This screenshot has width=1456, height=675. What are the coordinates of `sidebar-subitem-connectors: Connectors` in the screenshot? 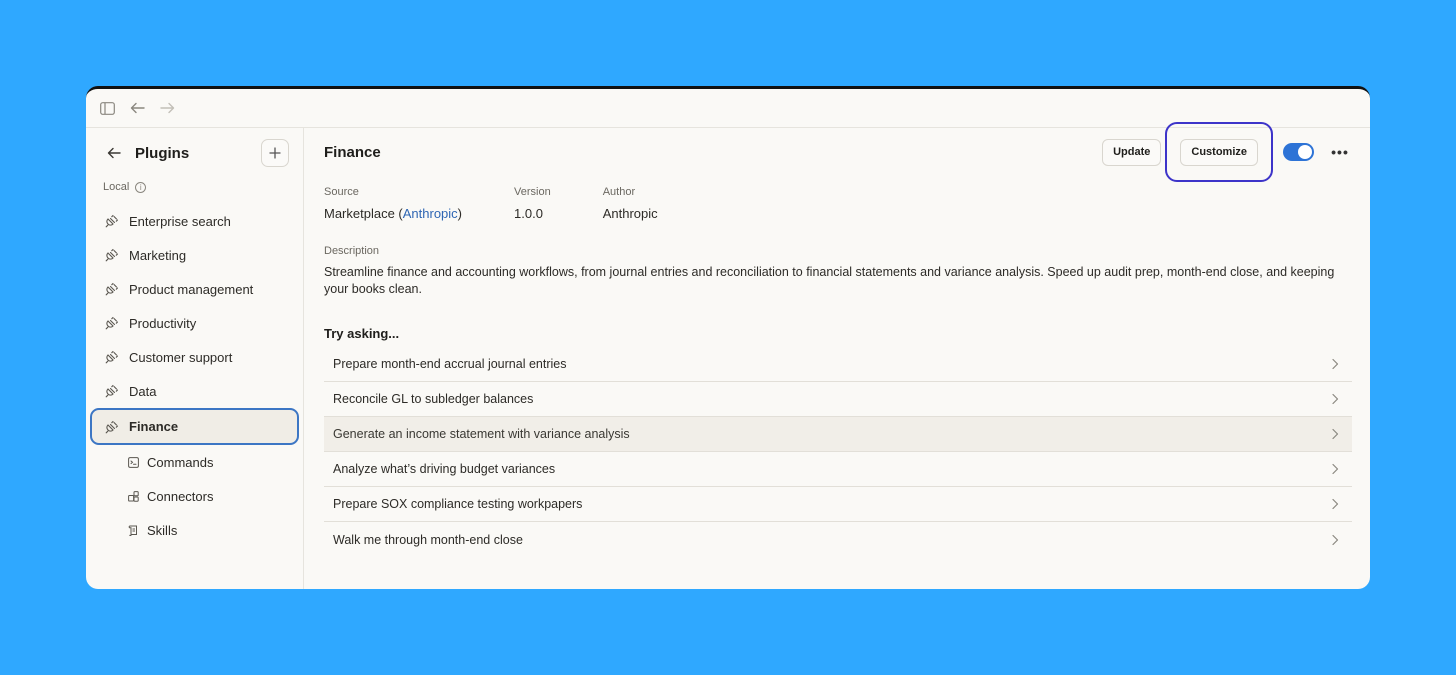 It's located at (194, 496).